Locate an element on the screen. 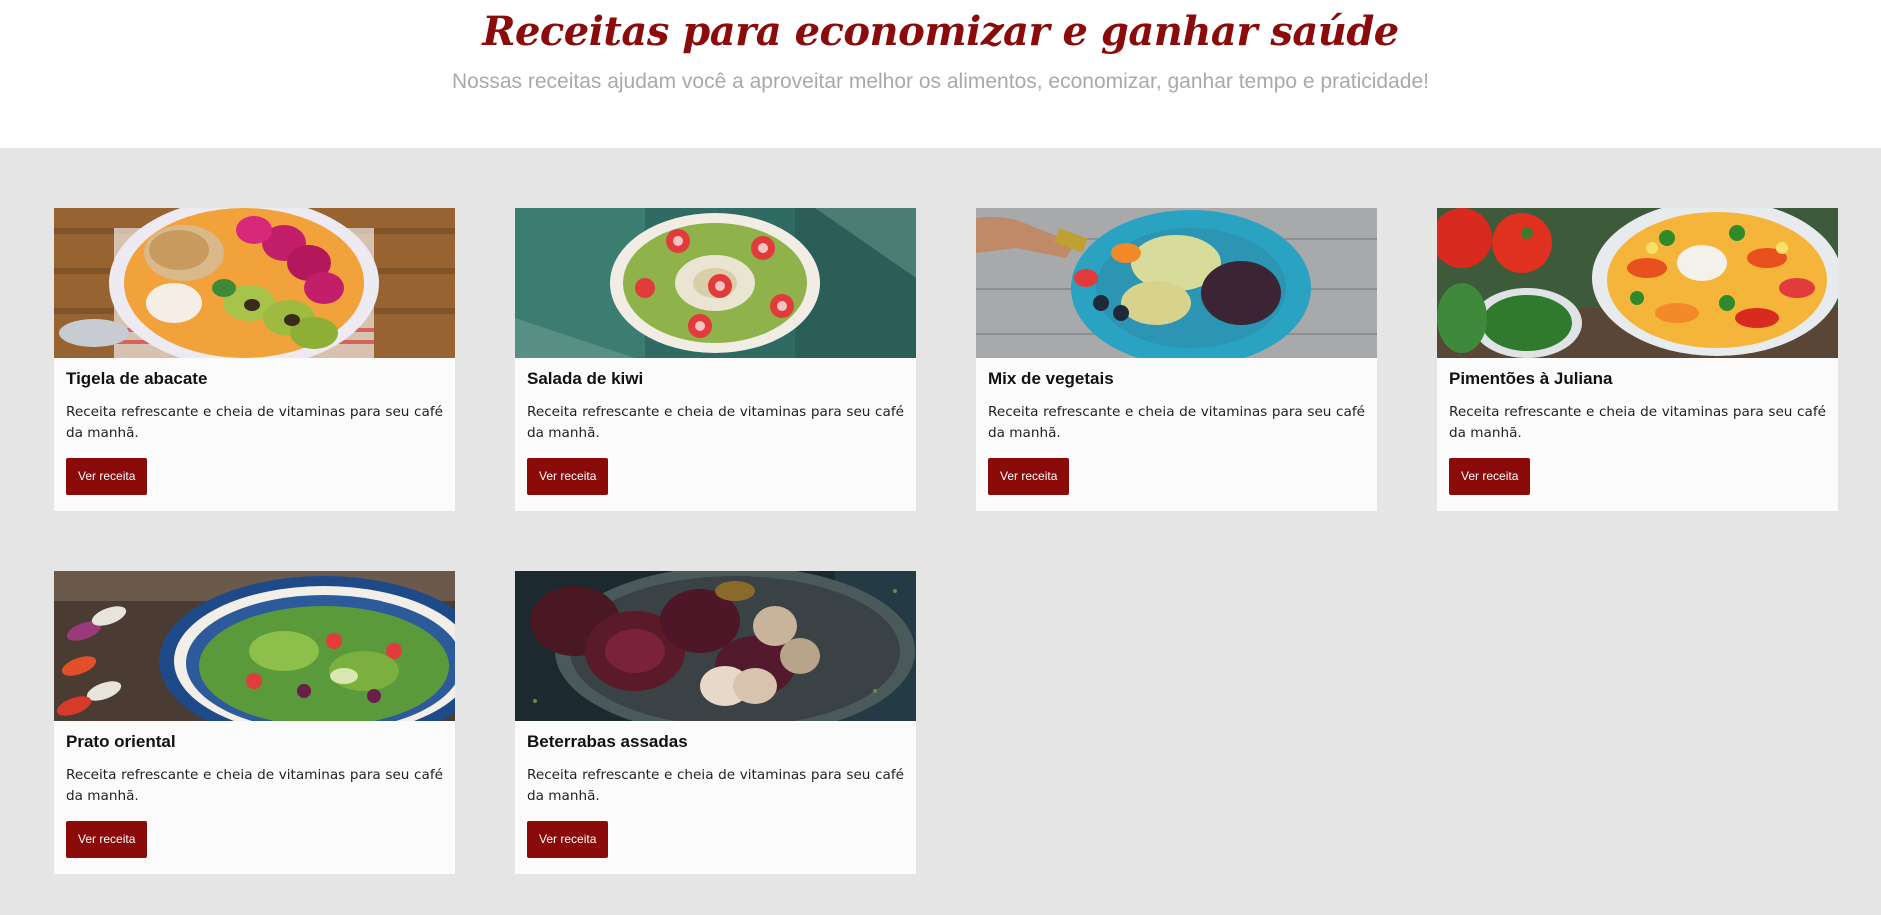 The height and width of the screenshot is (915, 1881). recipe-title: Beterrabas assadas is located at coordinates (607, 741).